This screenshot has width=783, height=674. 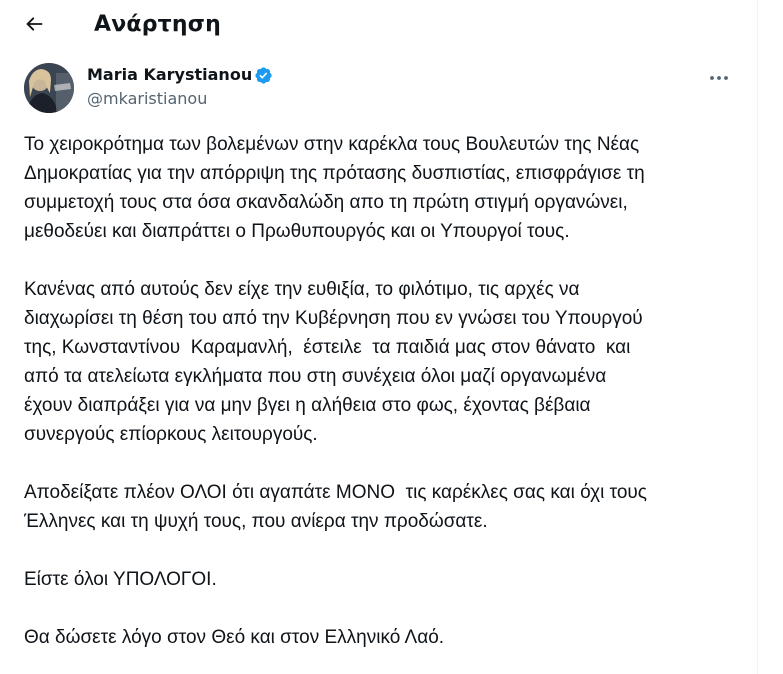 I want to click on avatar, so click(x=49, y=88).